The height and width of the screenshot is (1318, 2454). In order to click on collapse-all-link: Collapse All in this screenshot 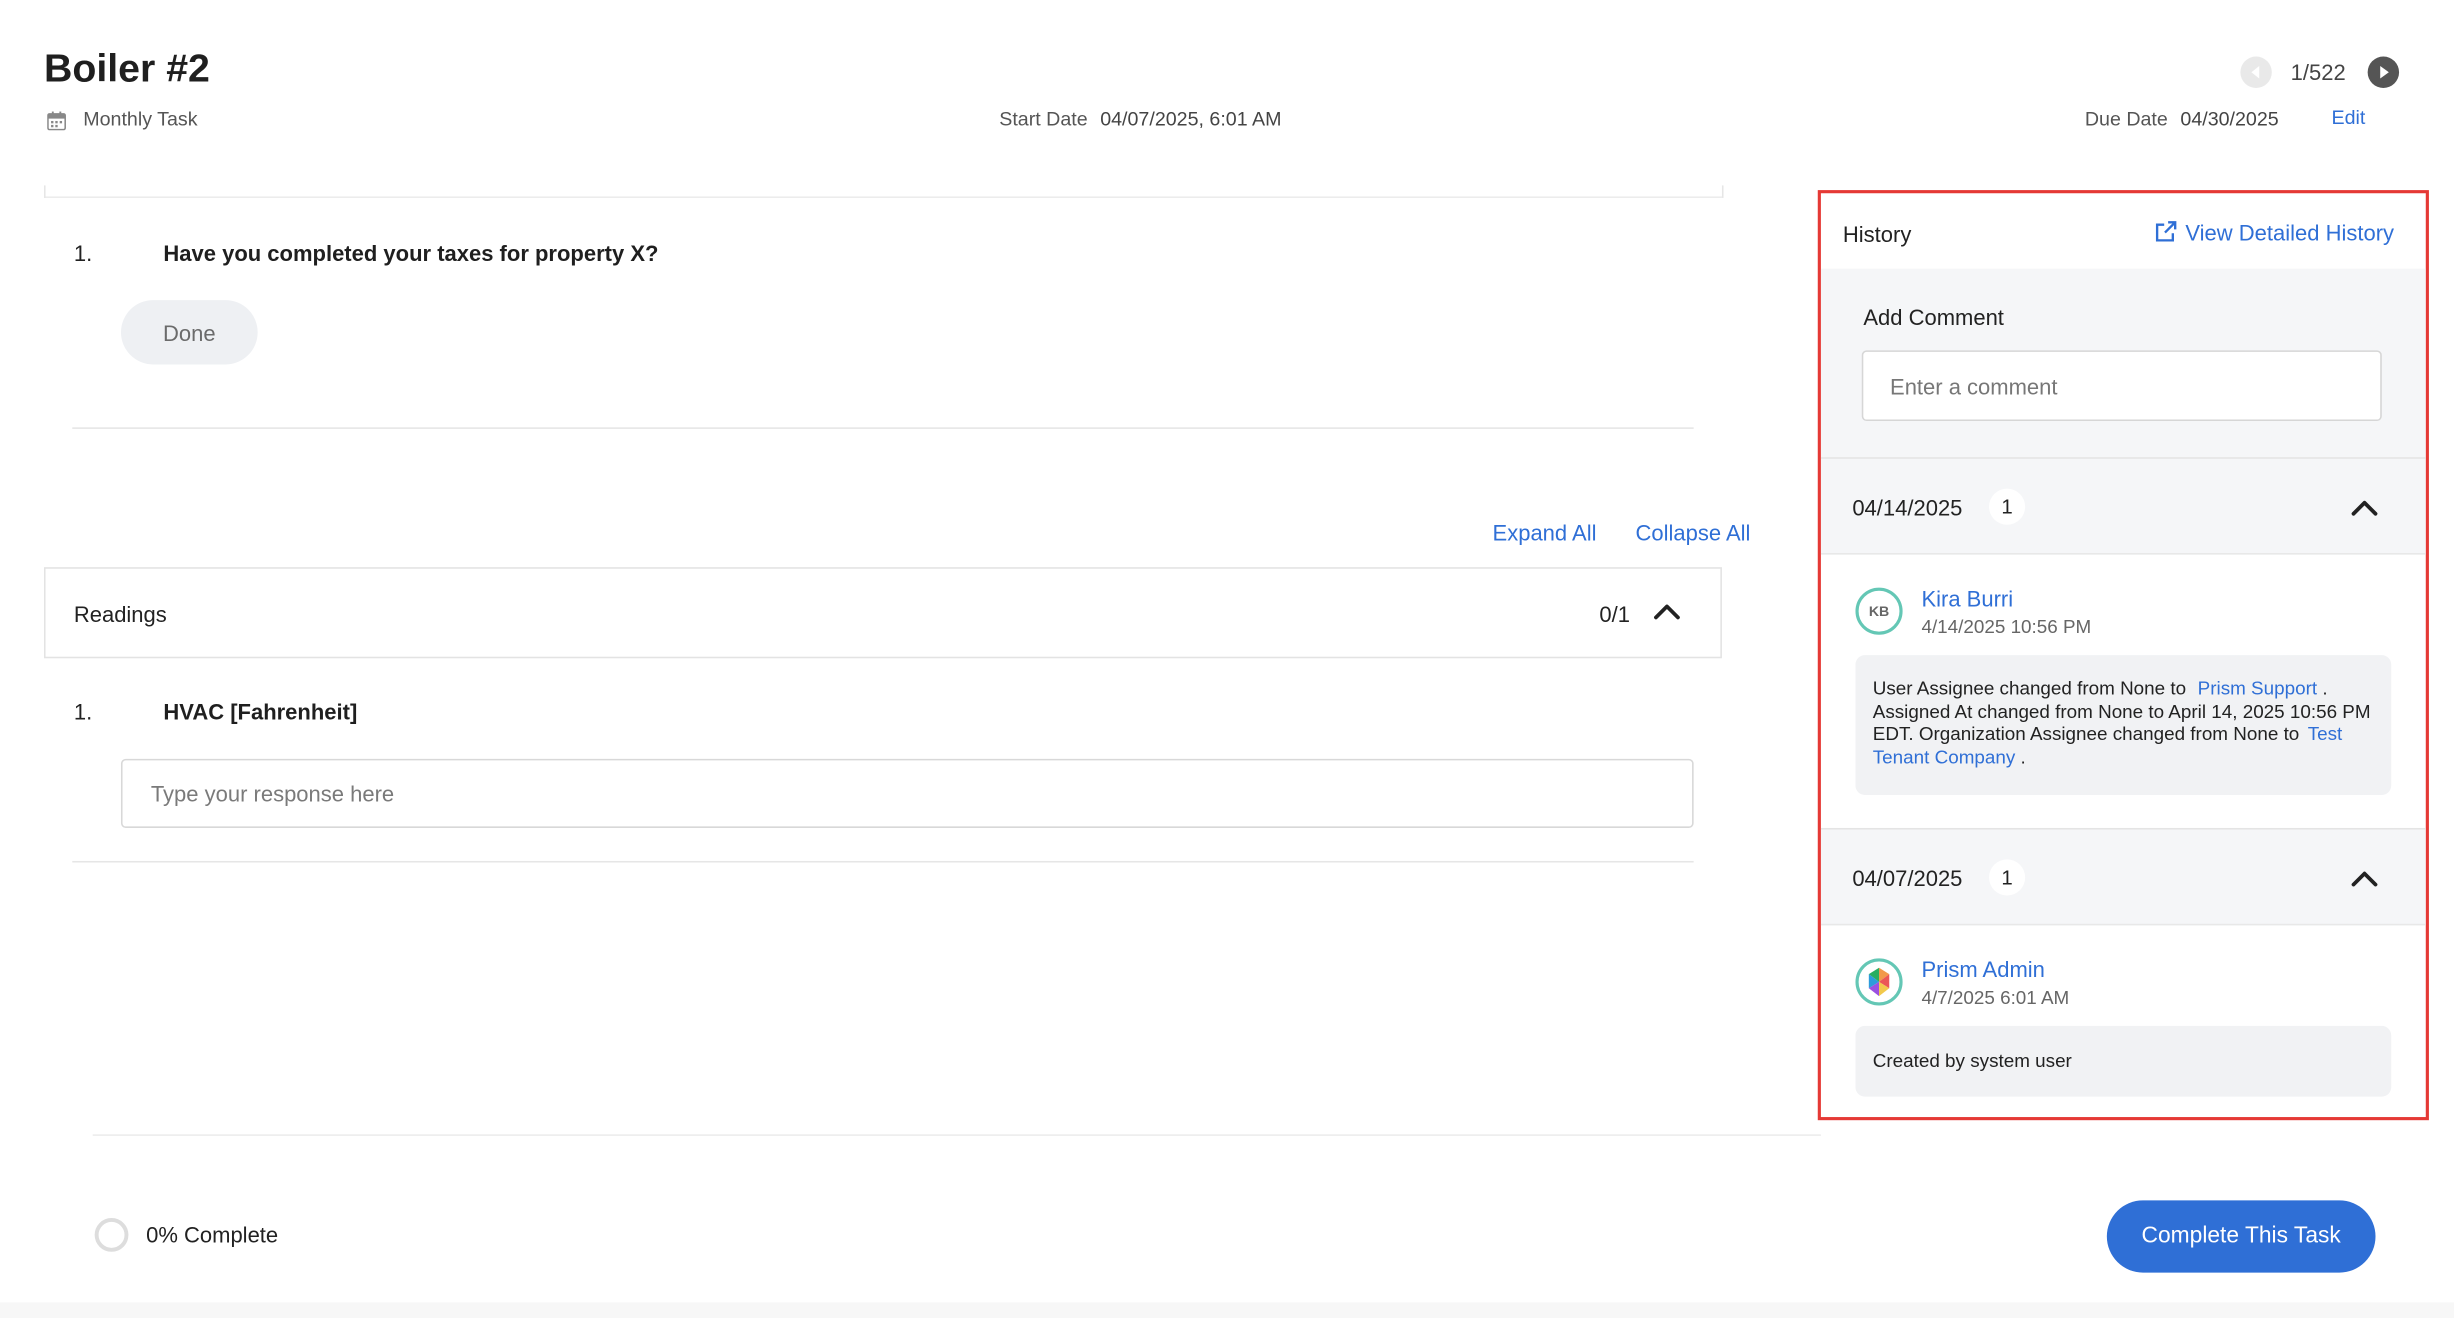, I will do `click(1693, 532)`.